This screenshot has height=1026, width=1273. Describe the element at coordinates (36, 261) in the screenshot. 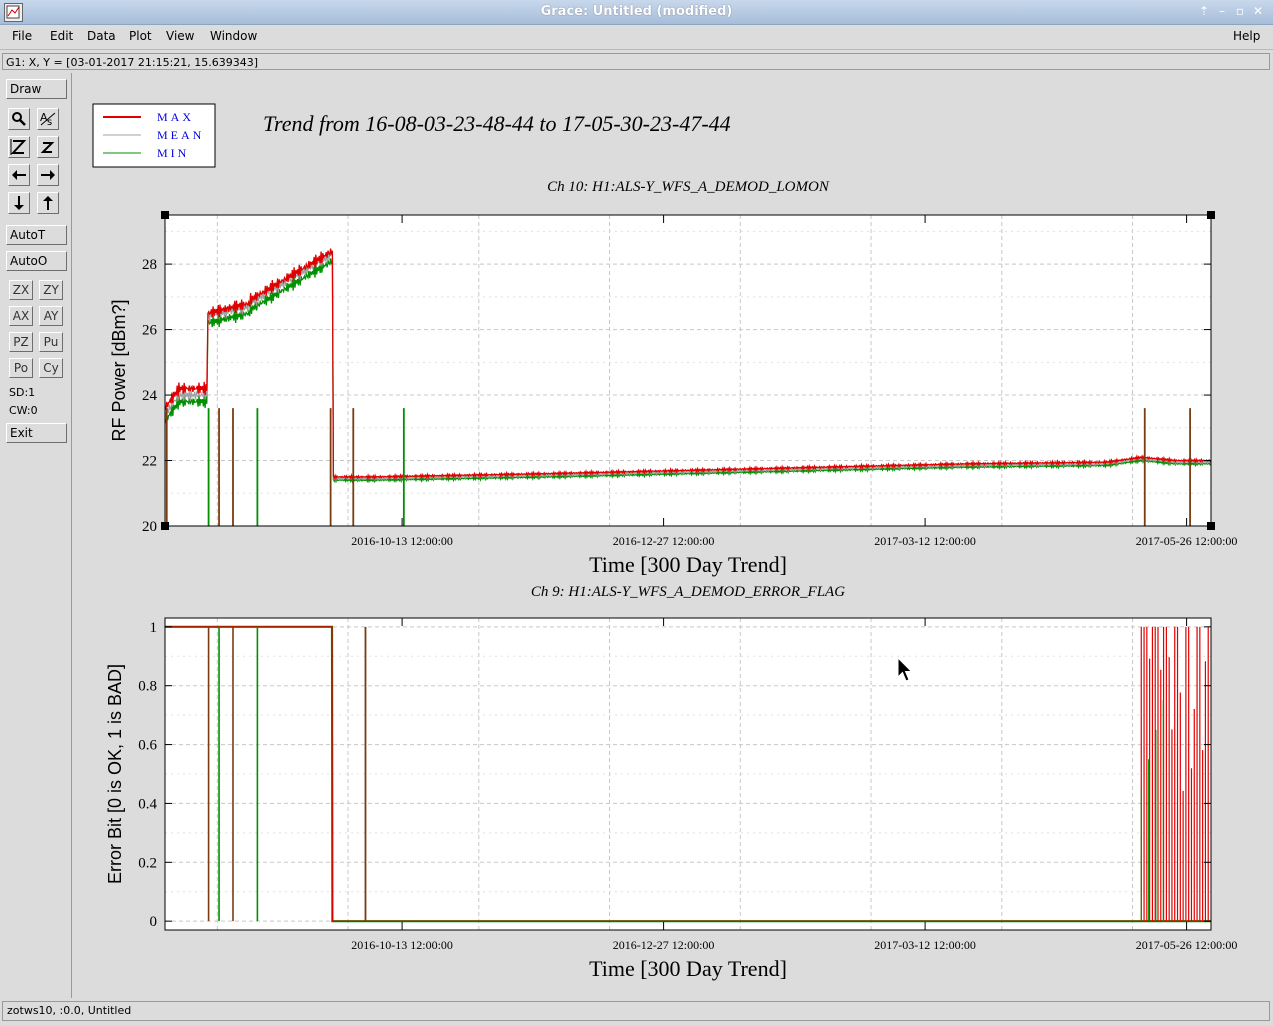

I see `autoo-button: AutoO` at that location.